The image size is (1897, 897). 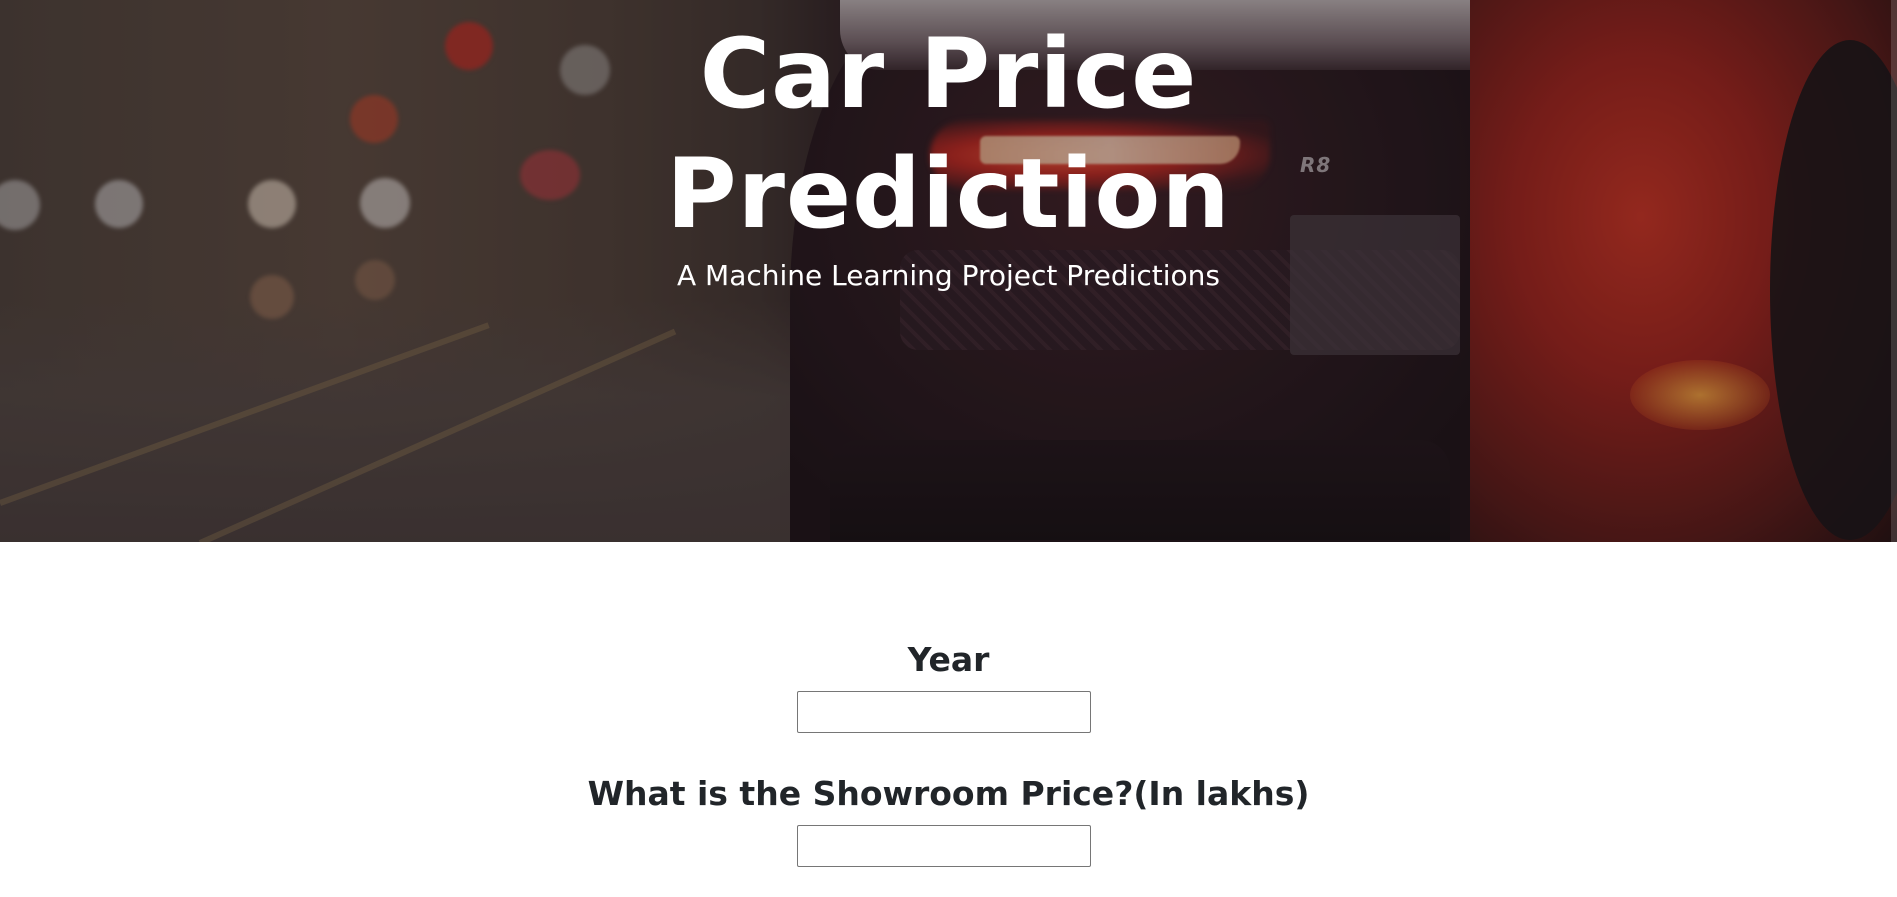 I want to click on page-title-line-1: Car Price, so click(x=948, y=74).